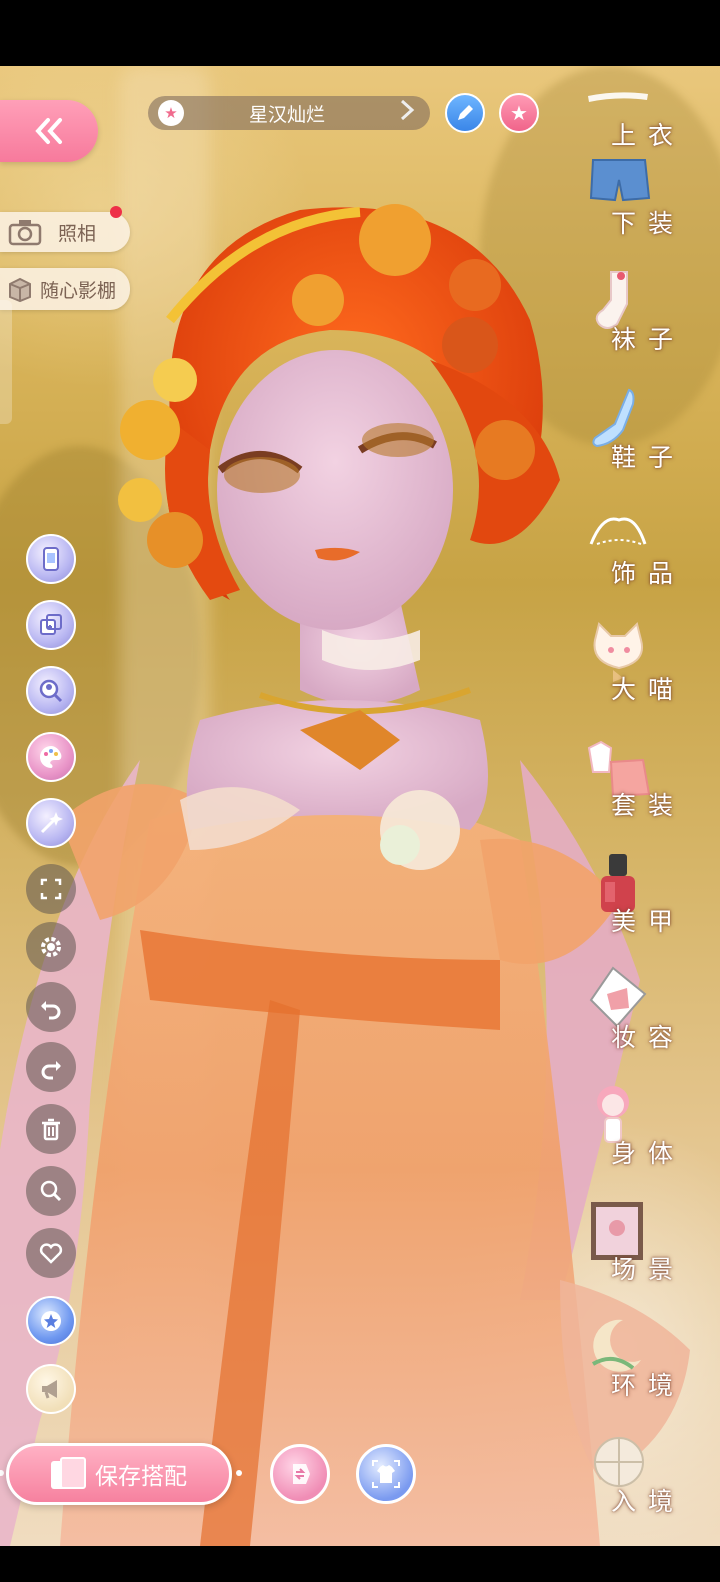  Describe the element at coordinates (647, 1153) in the screenshot. I see `category-label: 身体` at that location.